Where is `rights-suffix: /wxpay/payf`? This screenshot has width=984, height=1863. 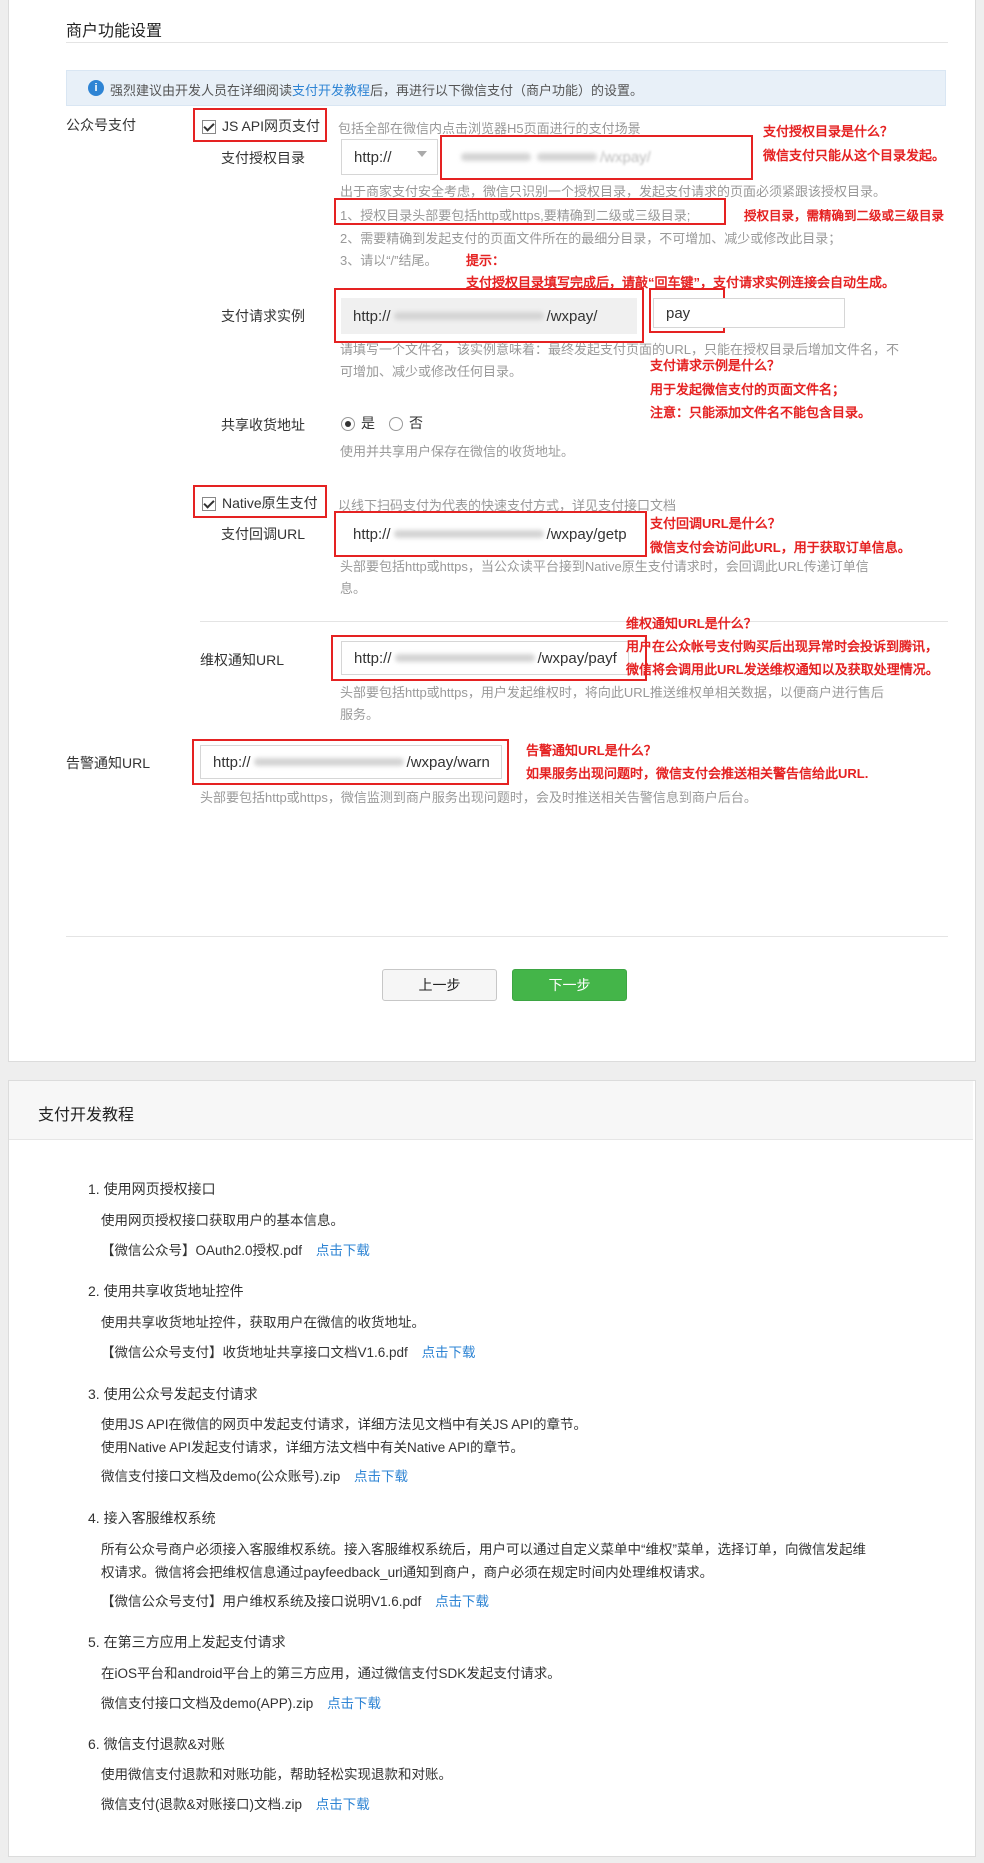
rights-suffix: /wxpay/payf is located at coordinates (577, 658).